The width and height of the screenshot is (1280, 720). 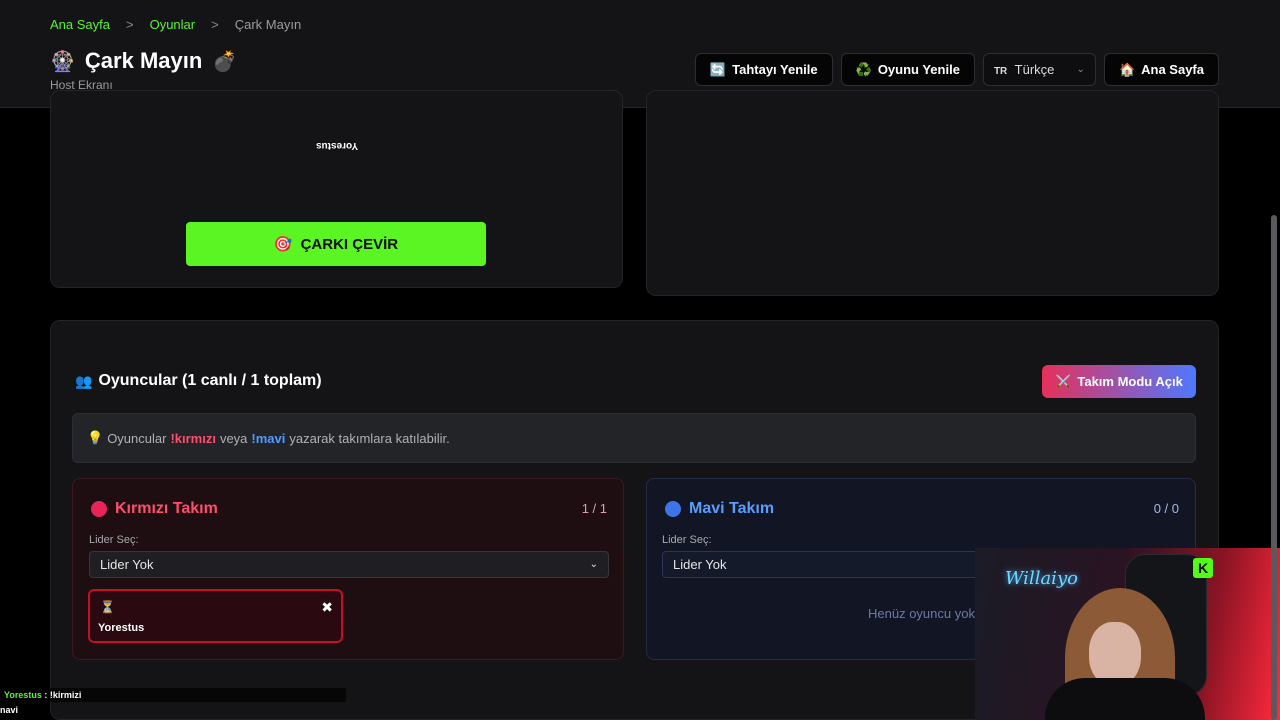 I want to click on wheel-icon: 🎡, so click(x=62, y=61).